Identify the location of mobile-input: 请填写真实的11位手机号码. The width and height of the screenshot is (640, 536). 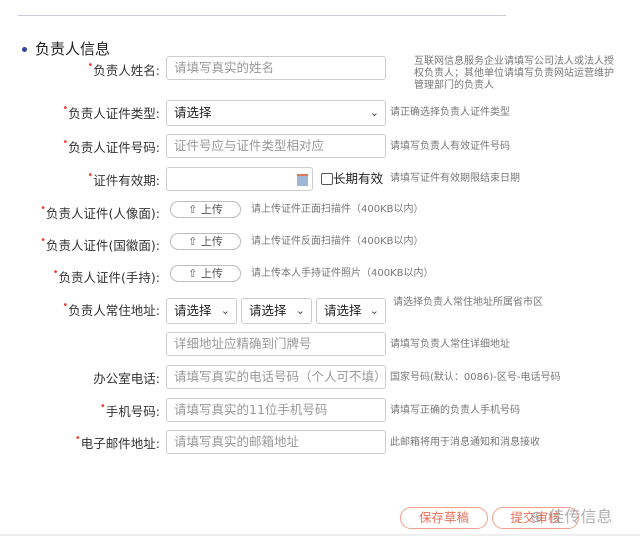
(276, 410).